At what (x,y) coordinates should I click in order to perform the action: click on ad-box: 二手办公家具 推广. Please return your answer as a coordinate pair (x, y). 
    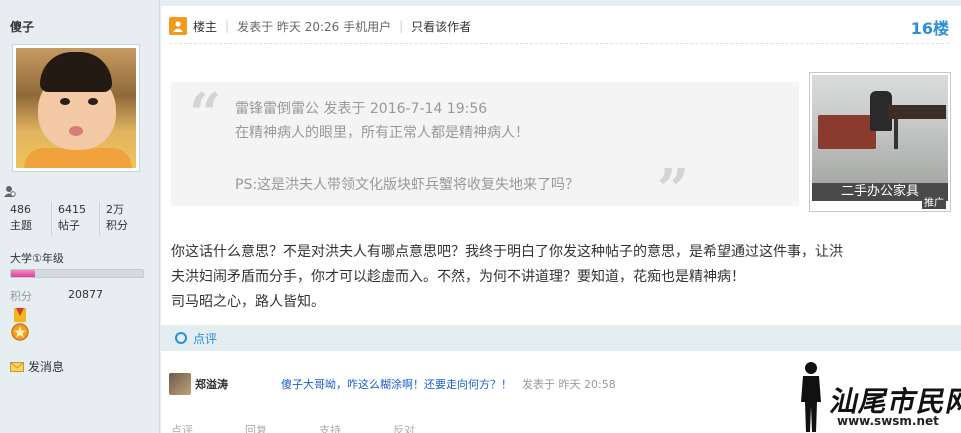
    Looking at the image, I should click on (880, 142).